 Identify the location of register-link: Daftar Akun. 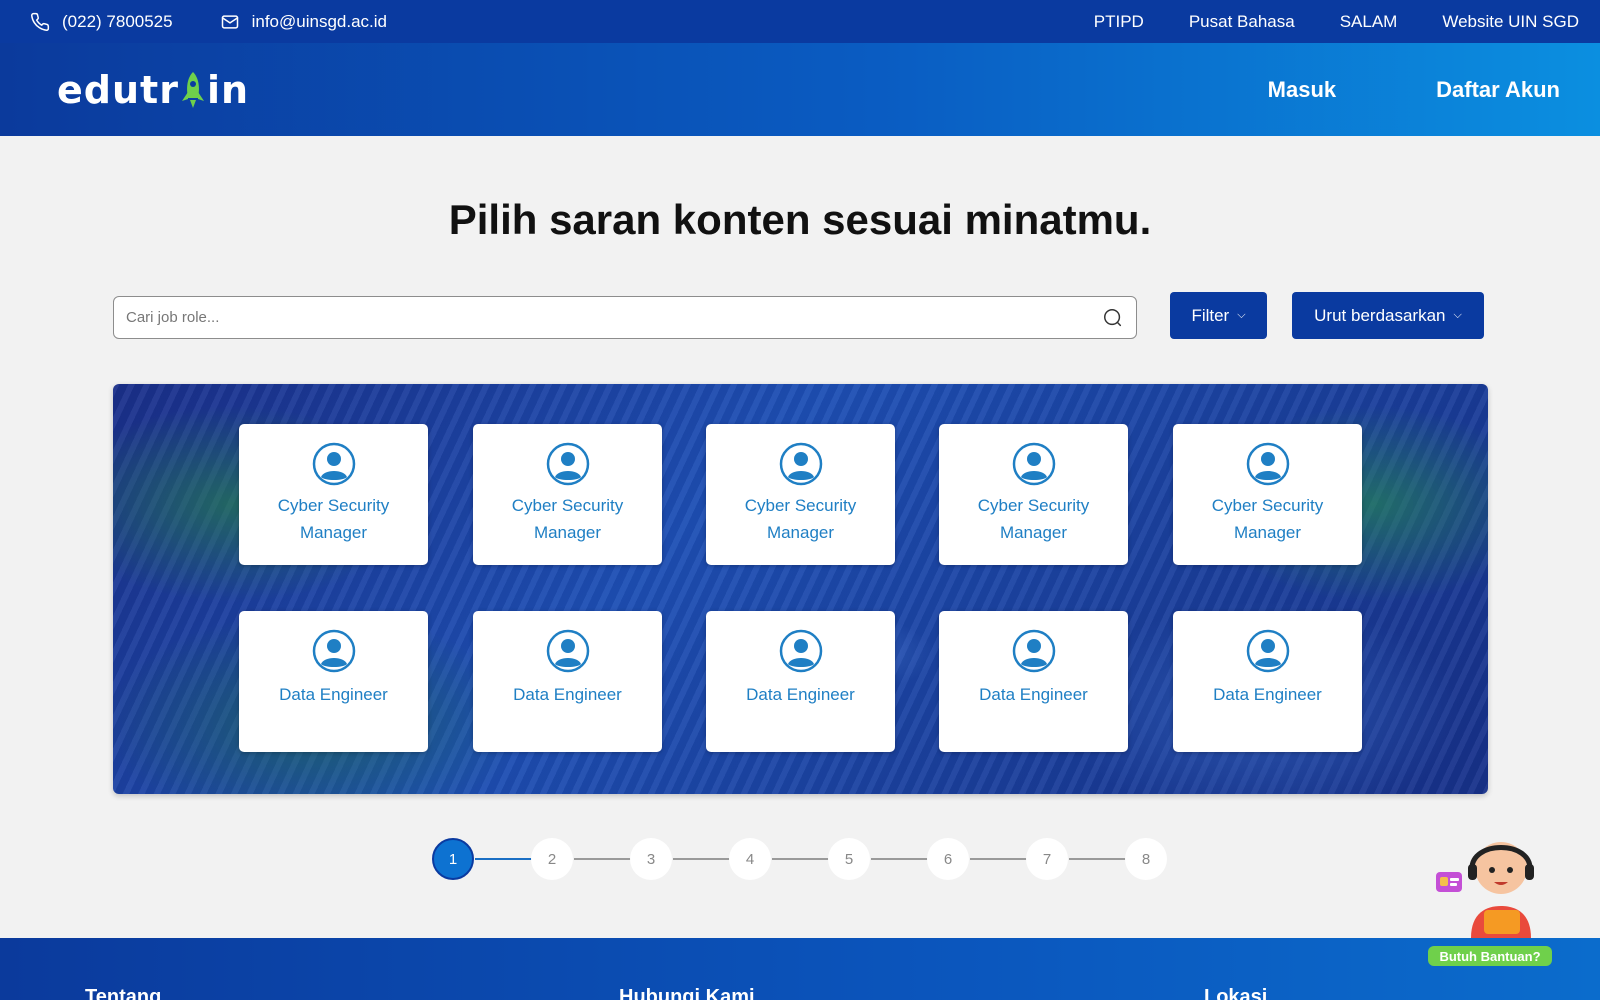
(1498, 90).